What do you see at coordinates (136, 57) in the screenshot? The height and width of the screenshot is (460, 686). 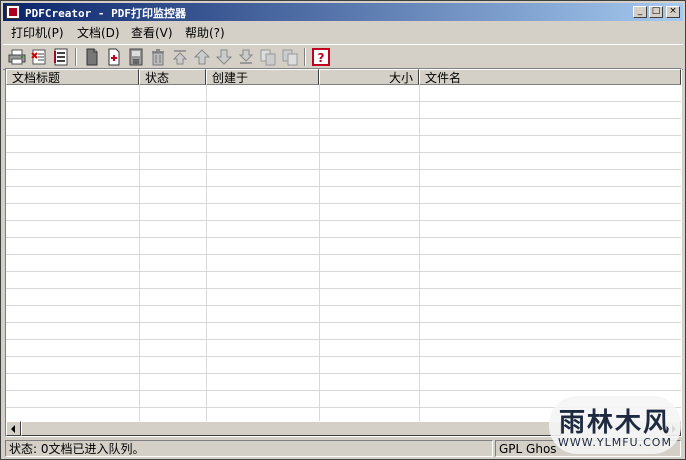 I see `save-document-icon` at bounding box center [136, 57].